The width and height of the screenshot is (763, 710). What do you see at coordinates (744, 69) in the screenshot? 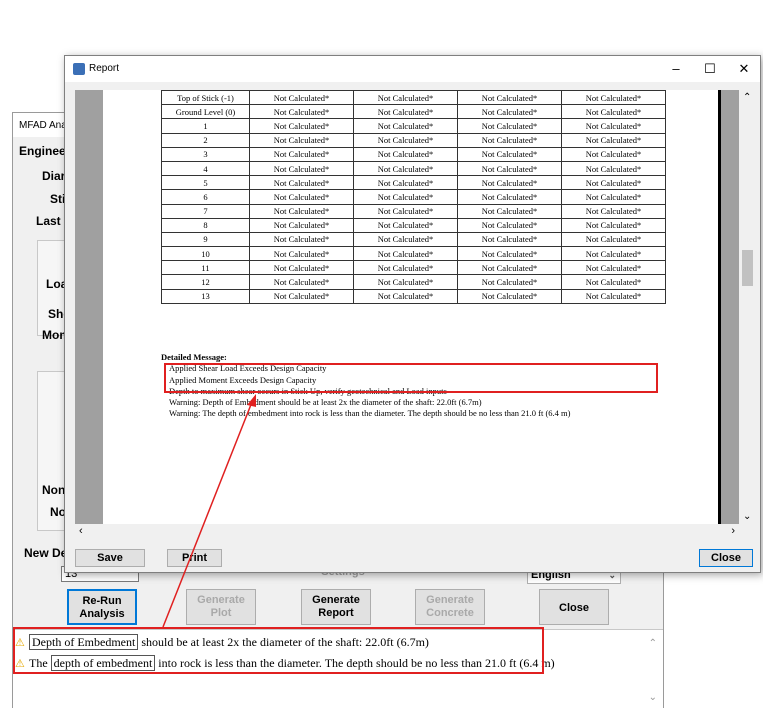
I see `close-icon: ✕` at bounding box center [744, 69].